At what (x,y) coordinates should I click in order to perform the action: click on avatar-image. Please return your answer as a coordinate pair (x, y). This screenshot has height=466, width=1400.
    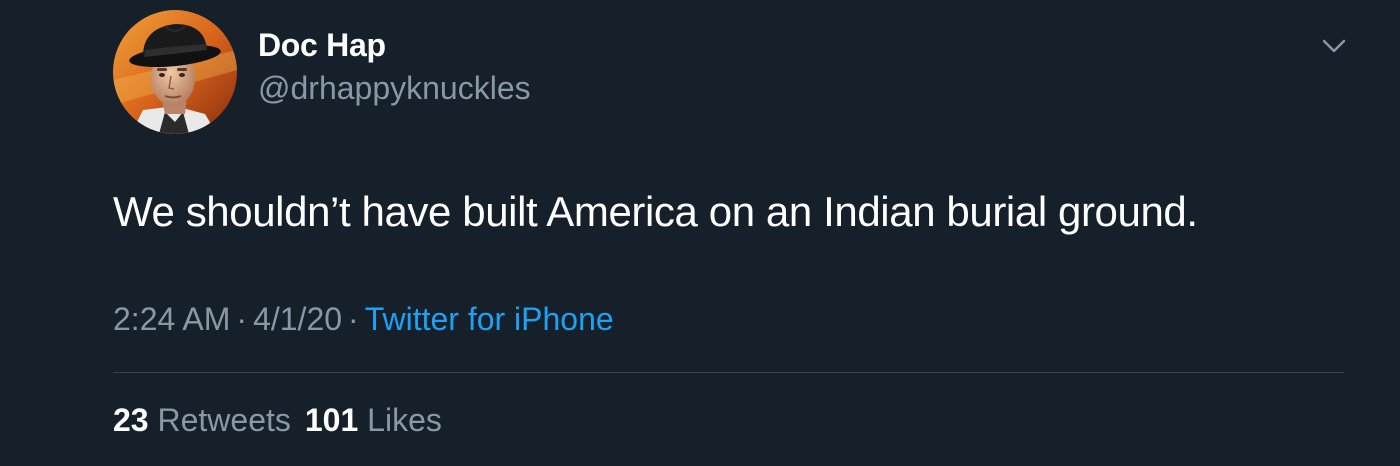
    Looking at the image, I should click on (175, 72).